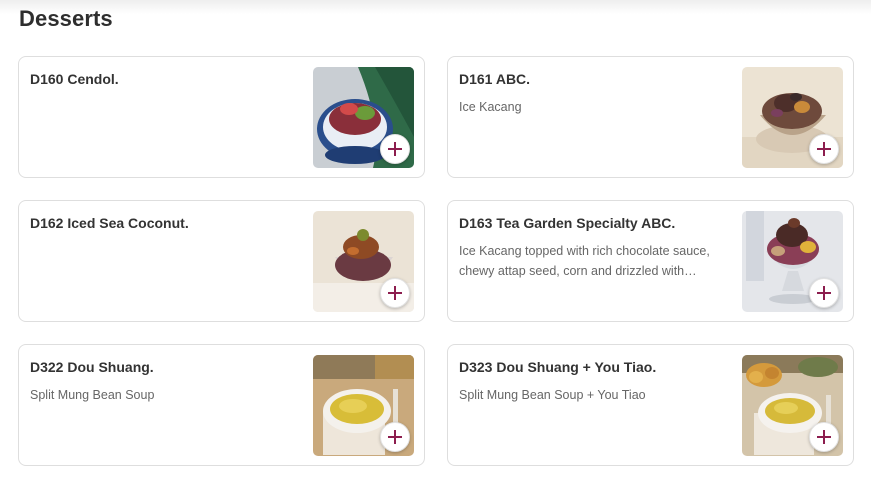 This screenshot has height=478, width=871. I want to click on item-description: Split Mung Bean Soup + You Tiao, so click(552, 395).